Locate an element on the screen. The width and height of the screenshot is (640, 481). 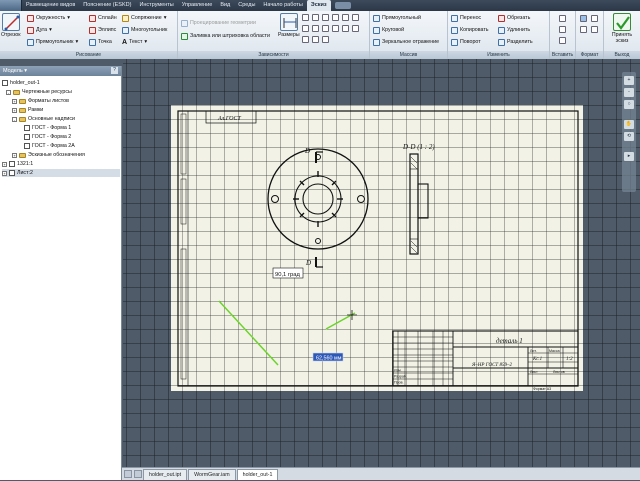
perpendicular-icon is located at coordinates (355, 17).